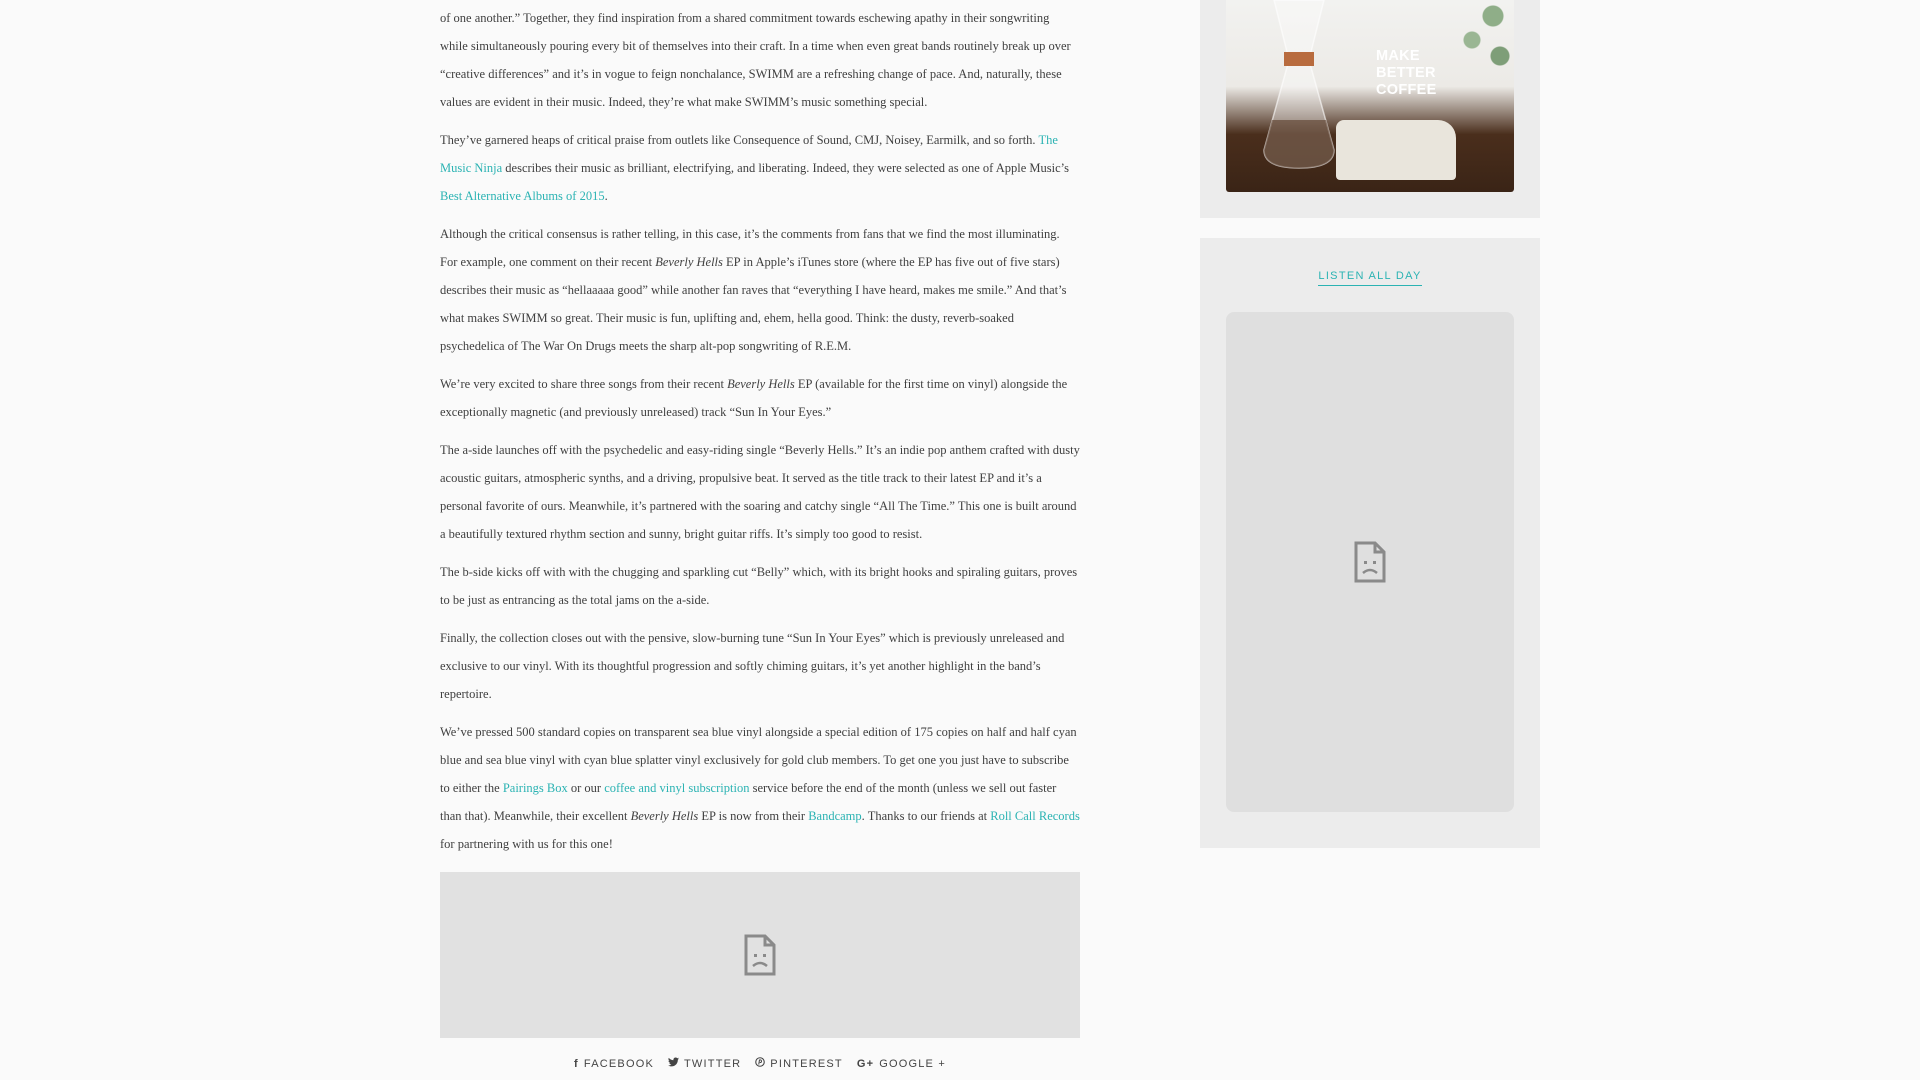  Describe the element at coordinates (619, 1063) in the screenshot. I see `share-facebook-label: FACEBOOK` at that location.